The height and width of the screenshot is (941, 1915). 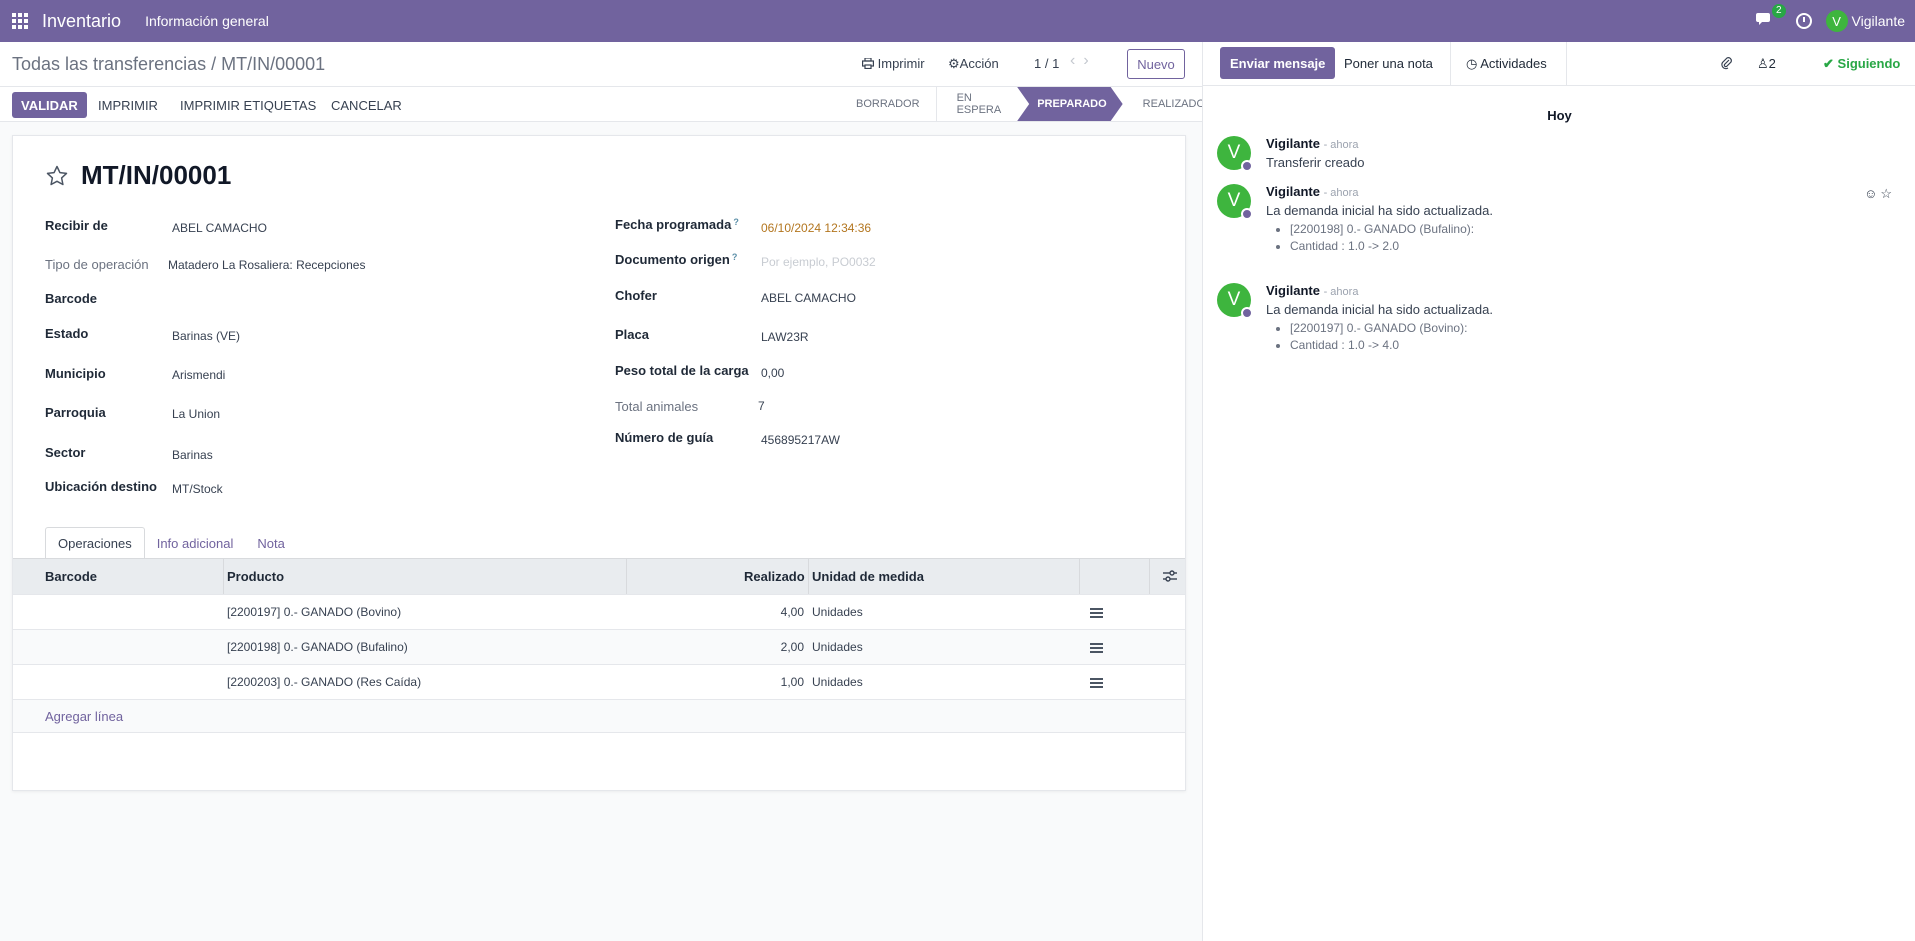 I want to click on followers-count: 2, so click(x=1772, y=63).